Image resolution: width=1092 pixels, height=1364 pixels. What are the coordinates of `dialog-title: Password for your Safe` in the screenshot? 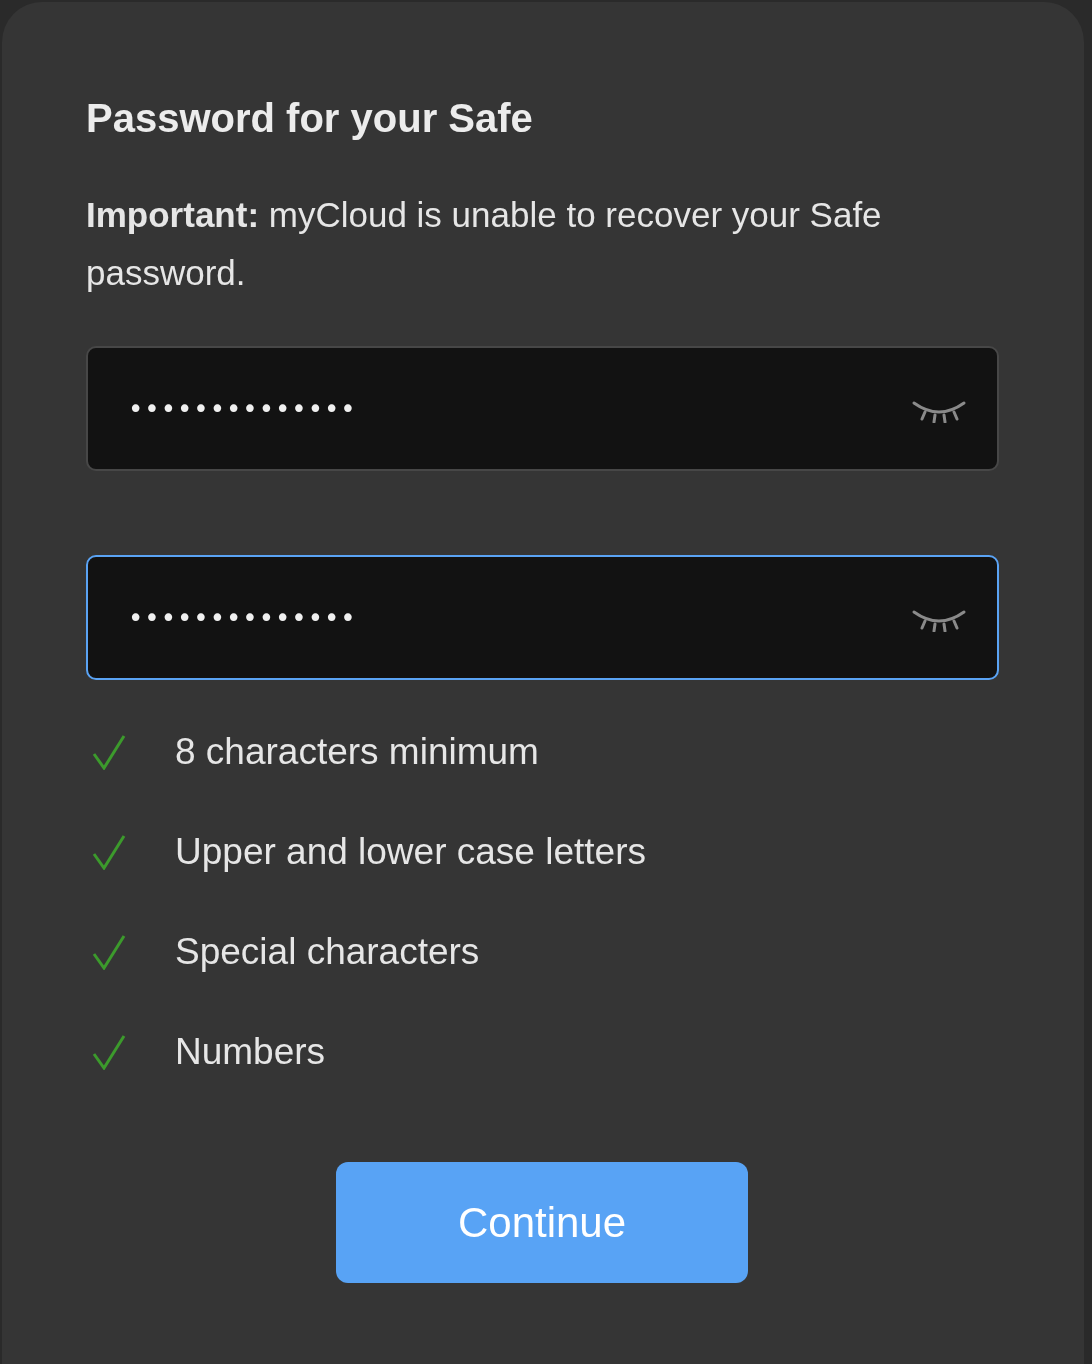 It's located at (310, 118).